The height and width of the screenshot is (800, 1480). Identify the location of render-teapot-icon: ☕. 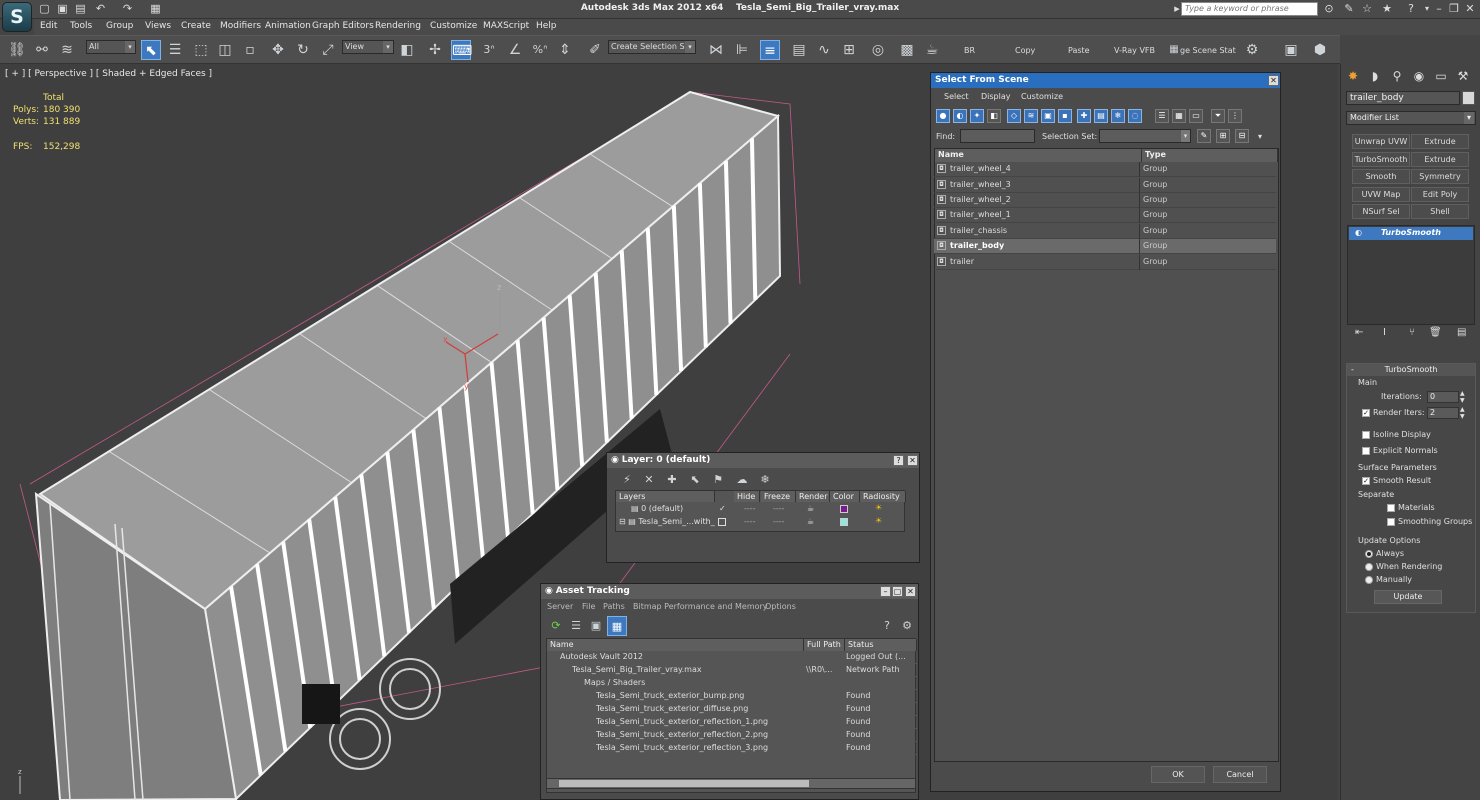
(932, 50).